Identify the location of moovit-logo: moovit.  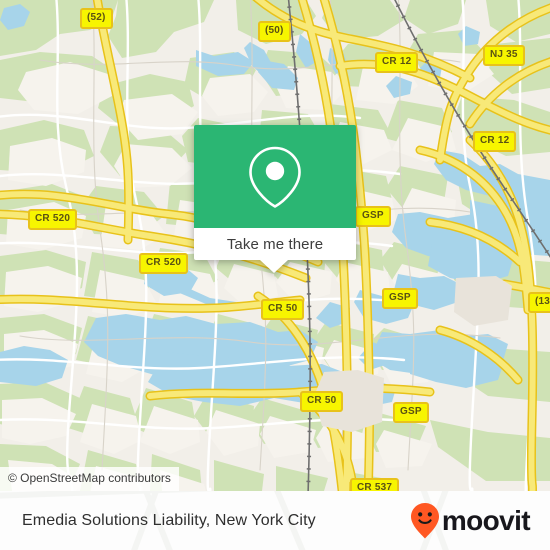
(470, 520).